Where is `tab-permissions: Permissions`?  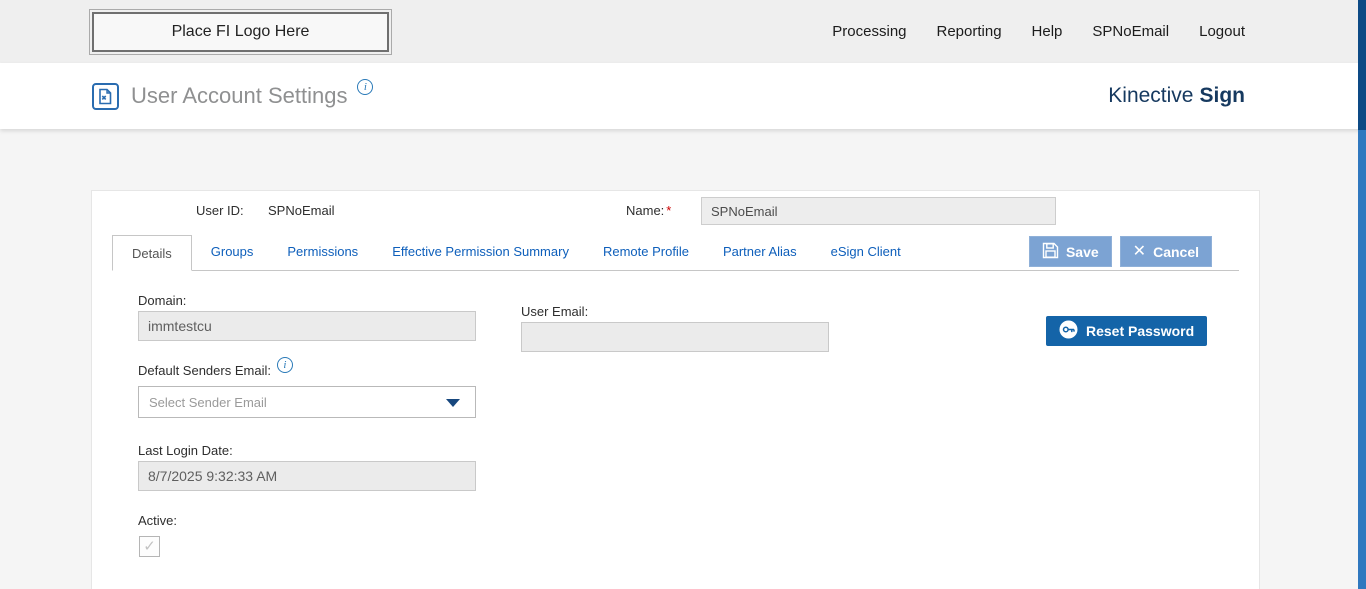
tab-permissions: Permissions is located at coordinates (322, 251).